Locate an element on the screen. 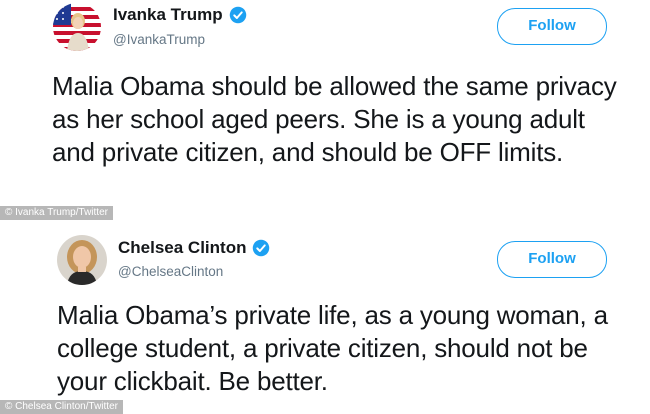  name-row: Chelsea Clinton is located at coordinates (194, 248).